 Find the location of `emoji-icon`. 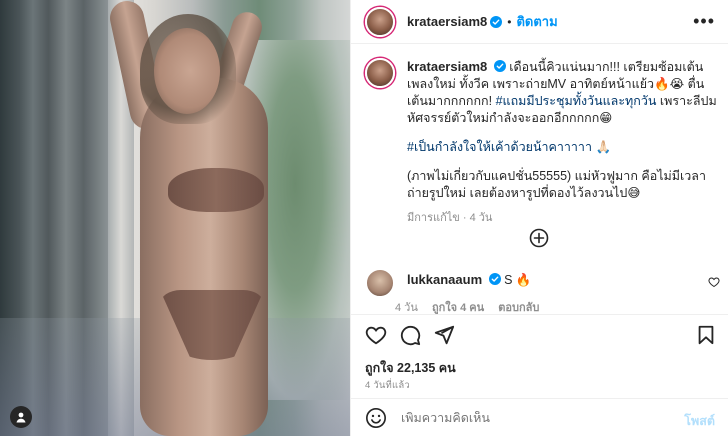

emoji-icon is located at coordinates (376, 418).